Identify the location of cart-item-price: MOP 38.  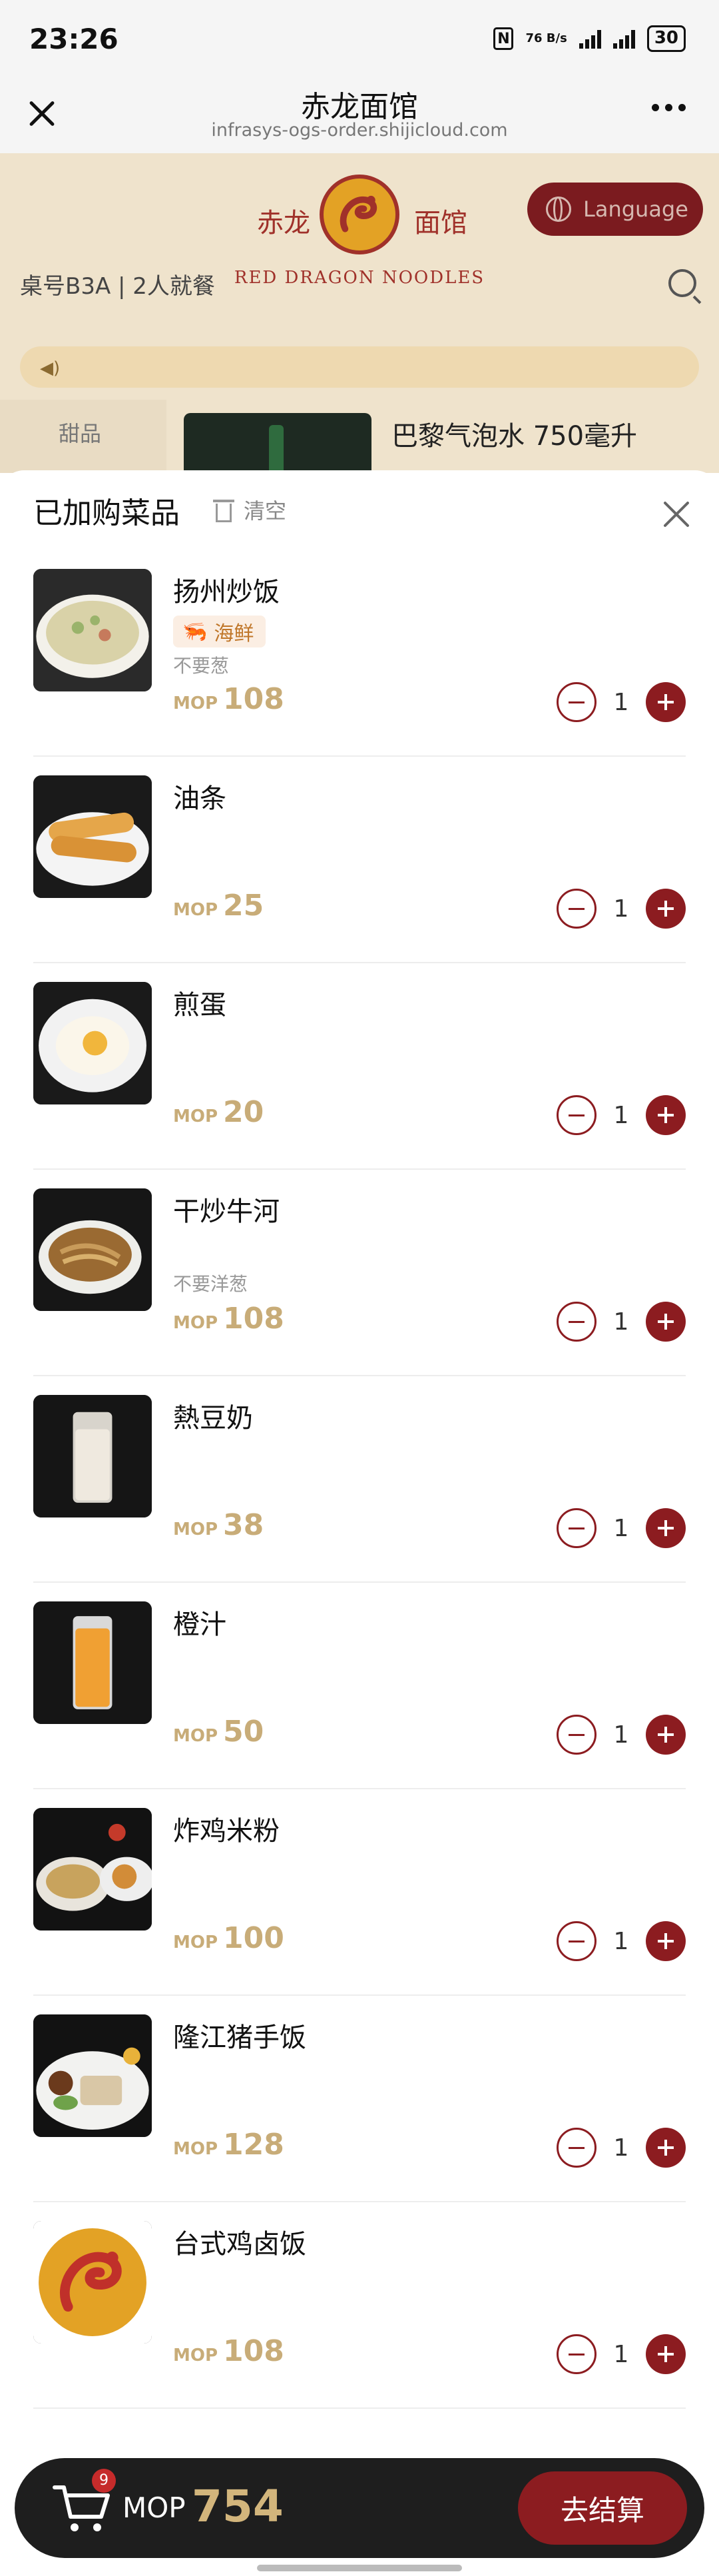
(218, 1525).